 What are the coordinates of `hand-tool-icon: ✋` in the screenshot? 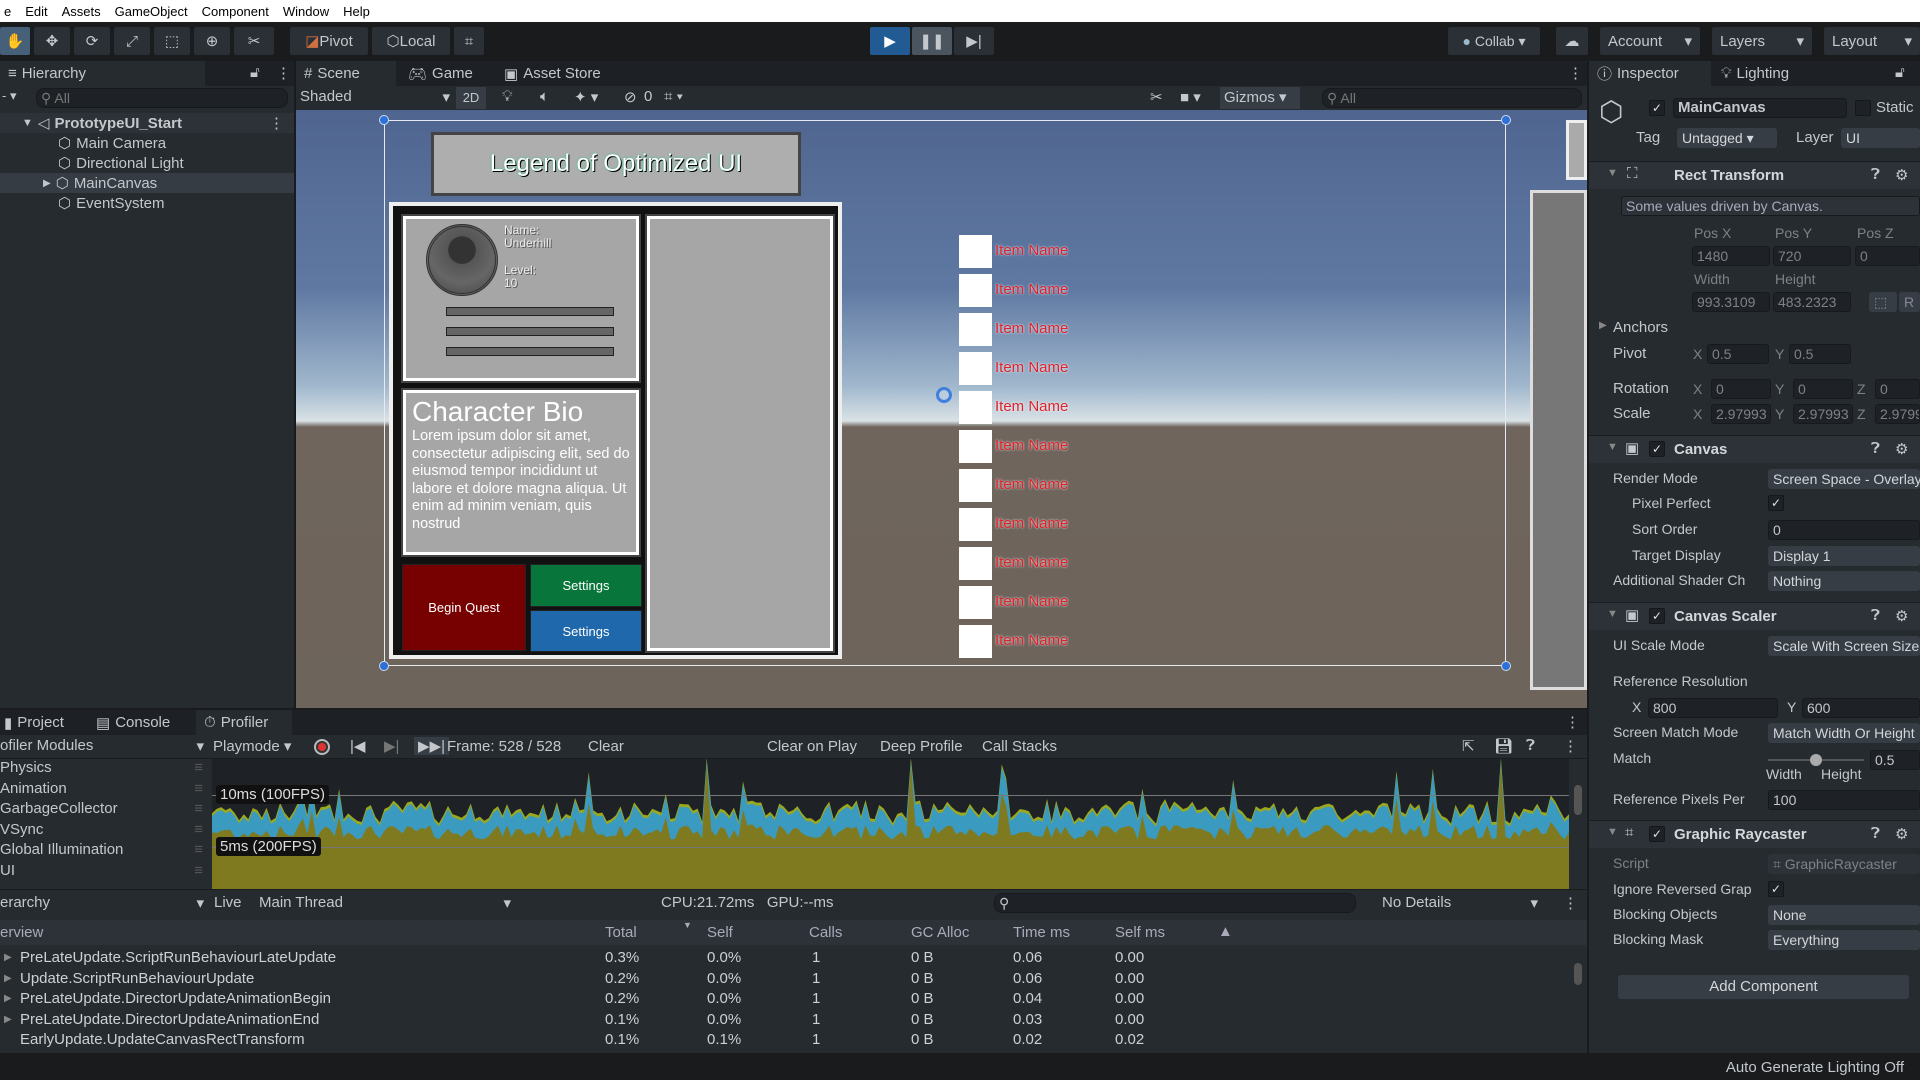 It's located at (15, 41).